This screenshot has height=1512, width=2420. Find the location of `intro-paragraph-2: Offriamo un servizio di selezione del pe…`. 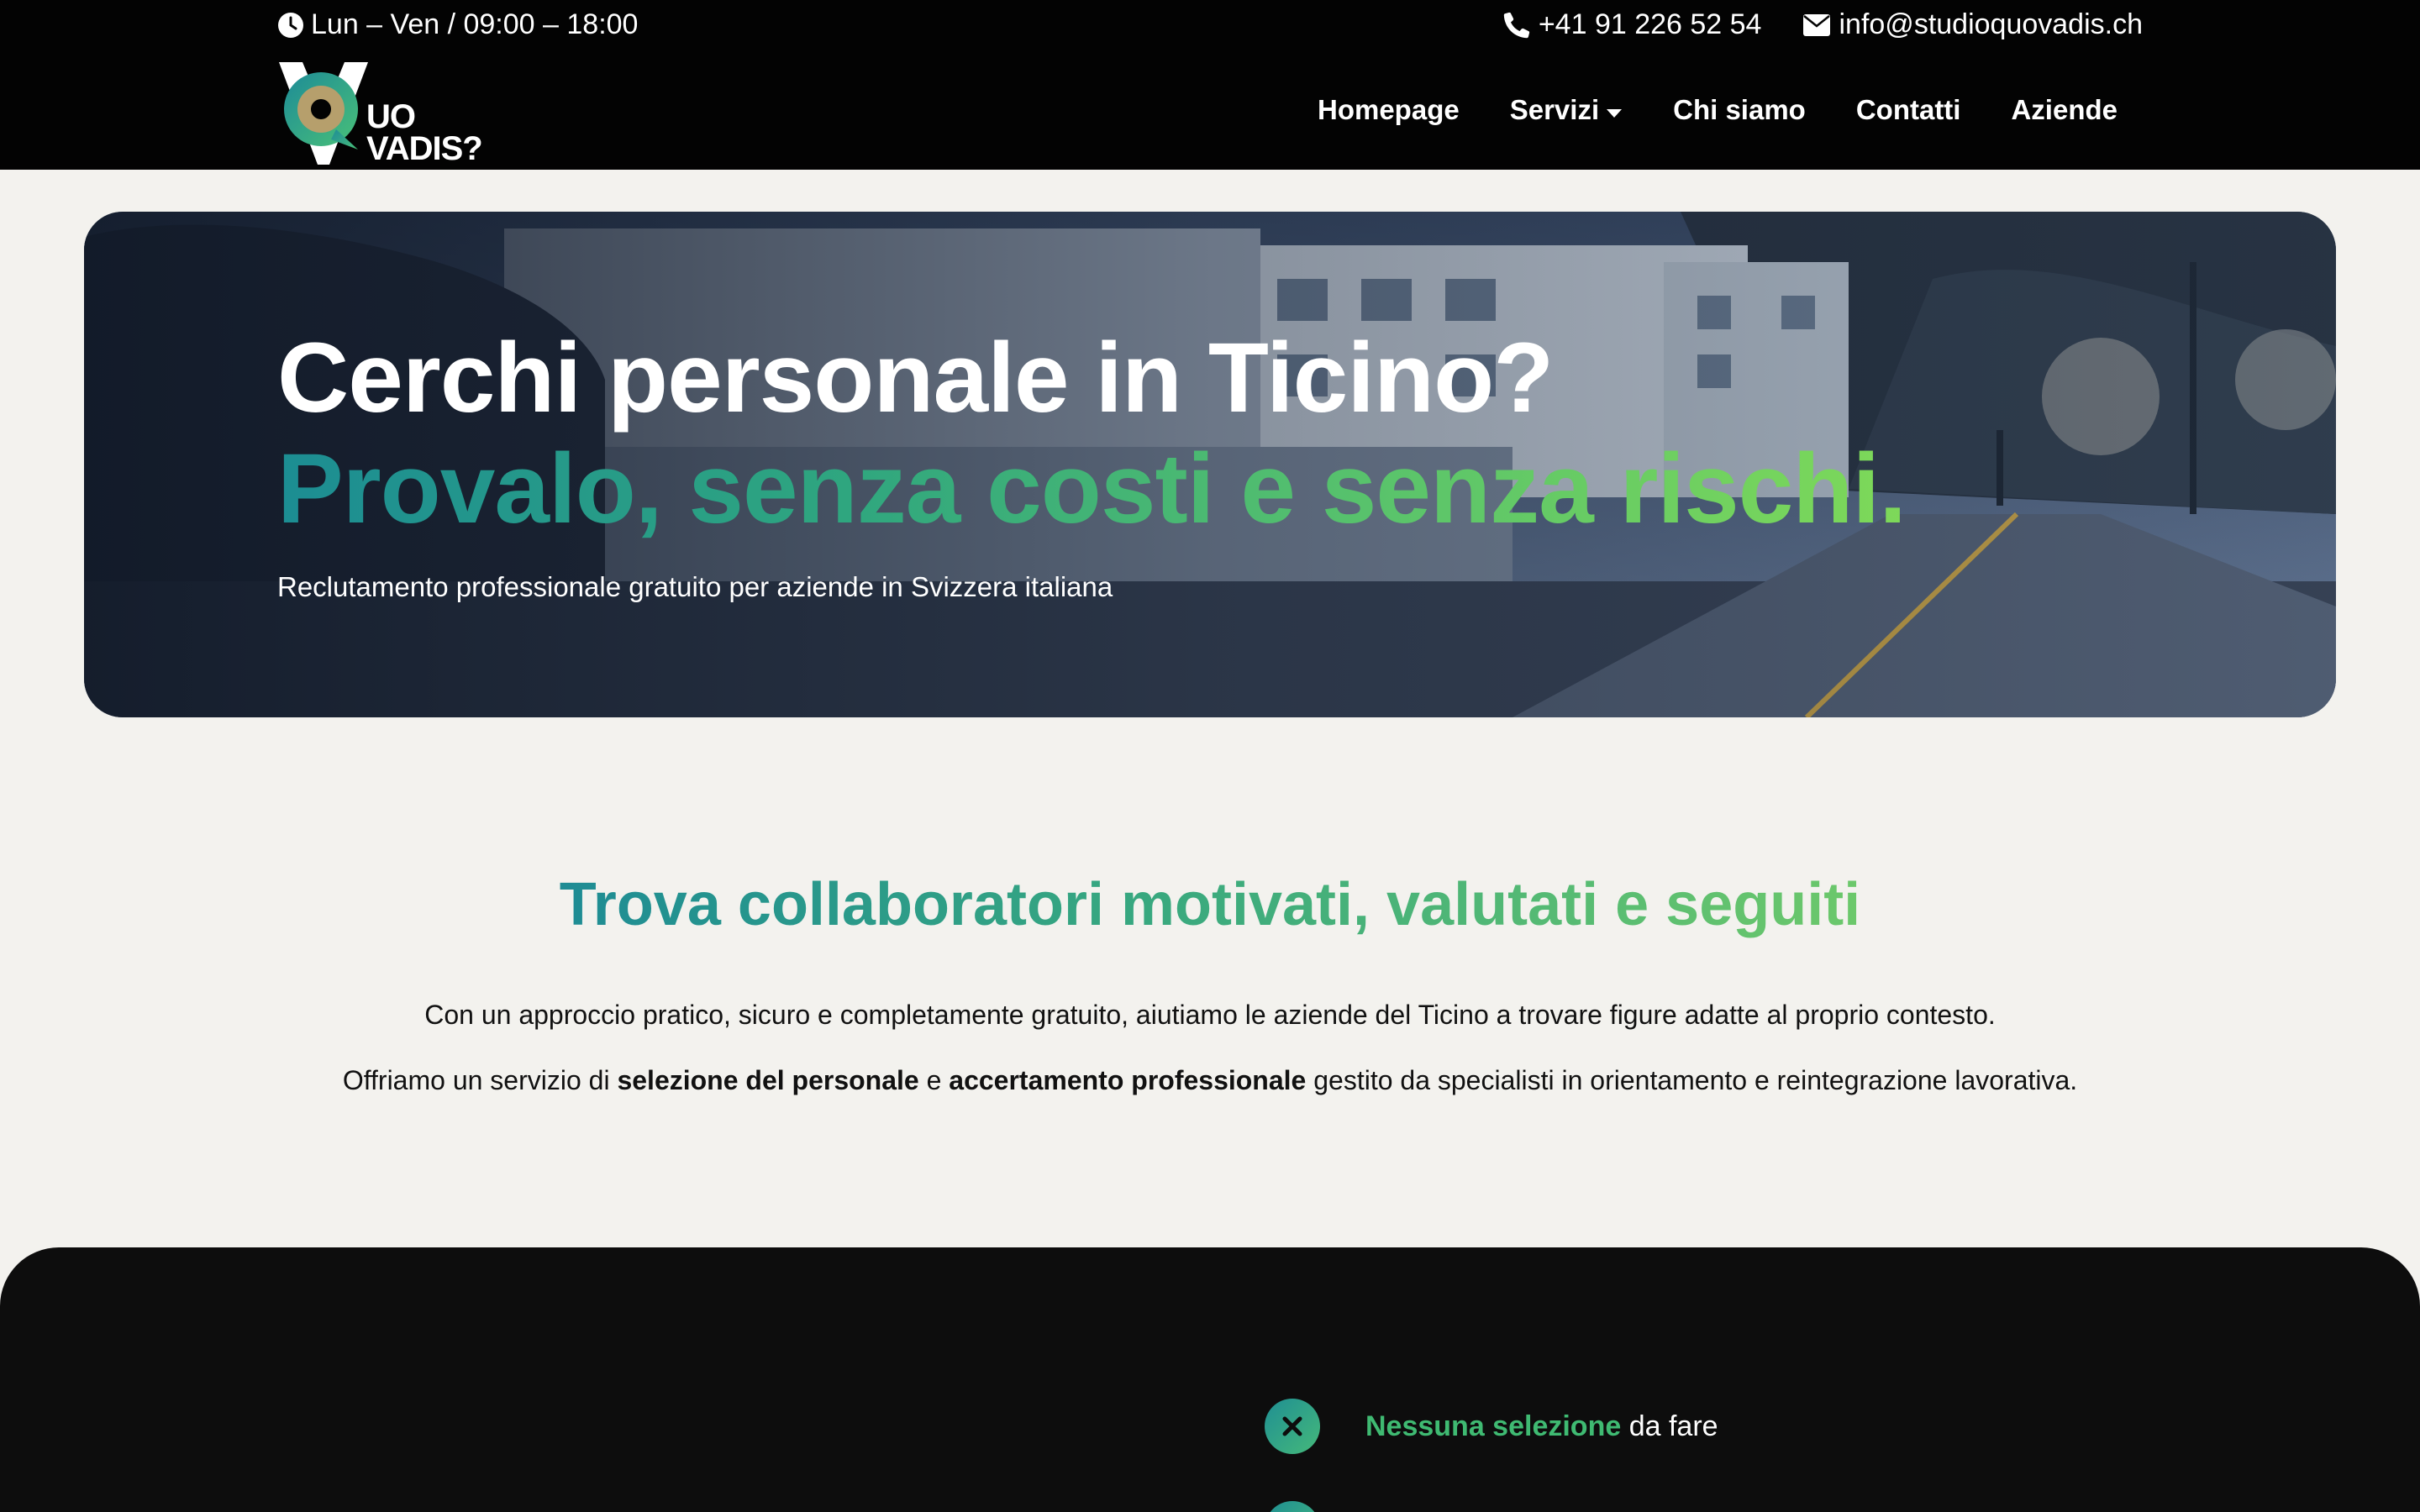

intro-paragraph-2: Offriamo un servizio di selezione del pe… is located at coordinates (1210, 1080).